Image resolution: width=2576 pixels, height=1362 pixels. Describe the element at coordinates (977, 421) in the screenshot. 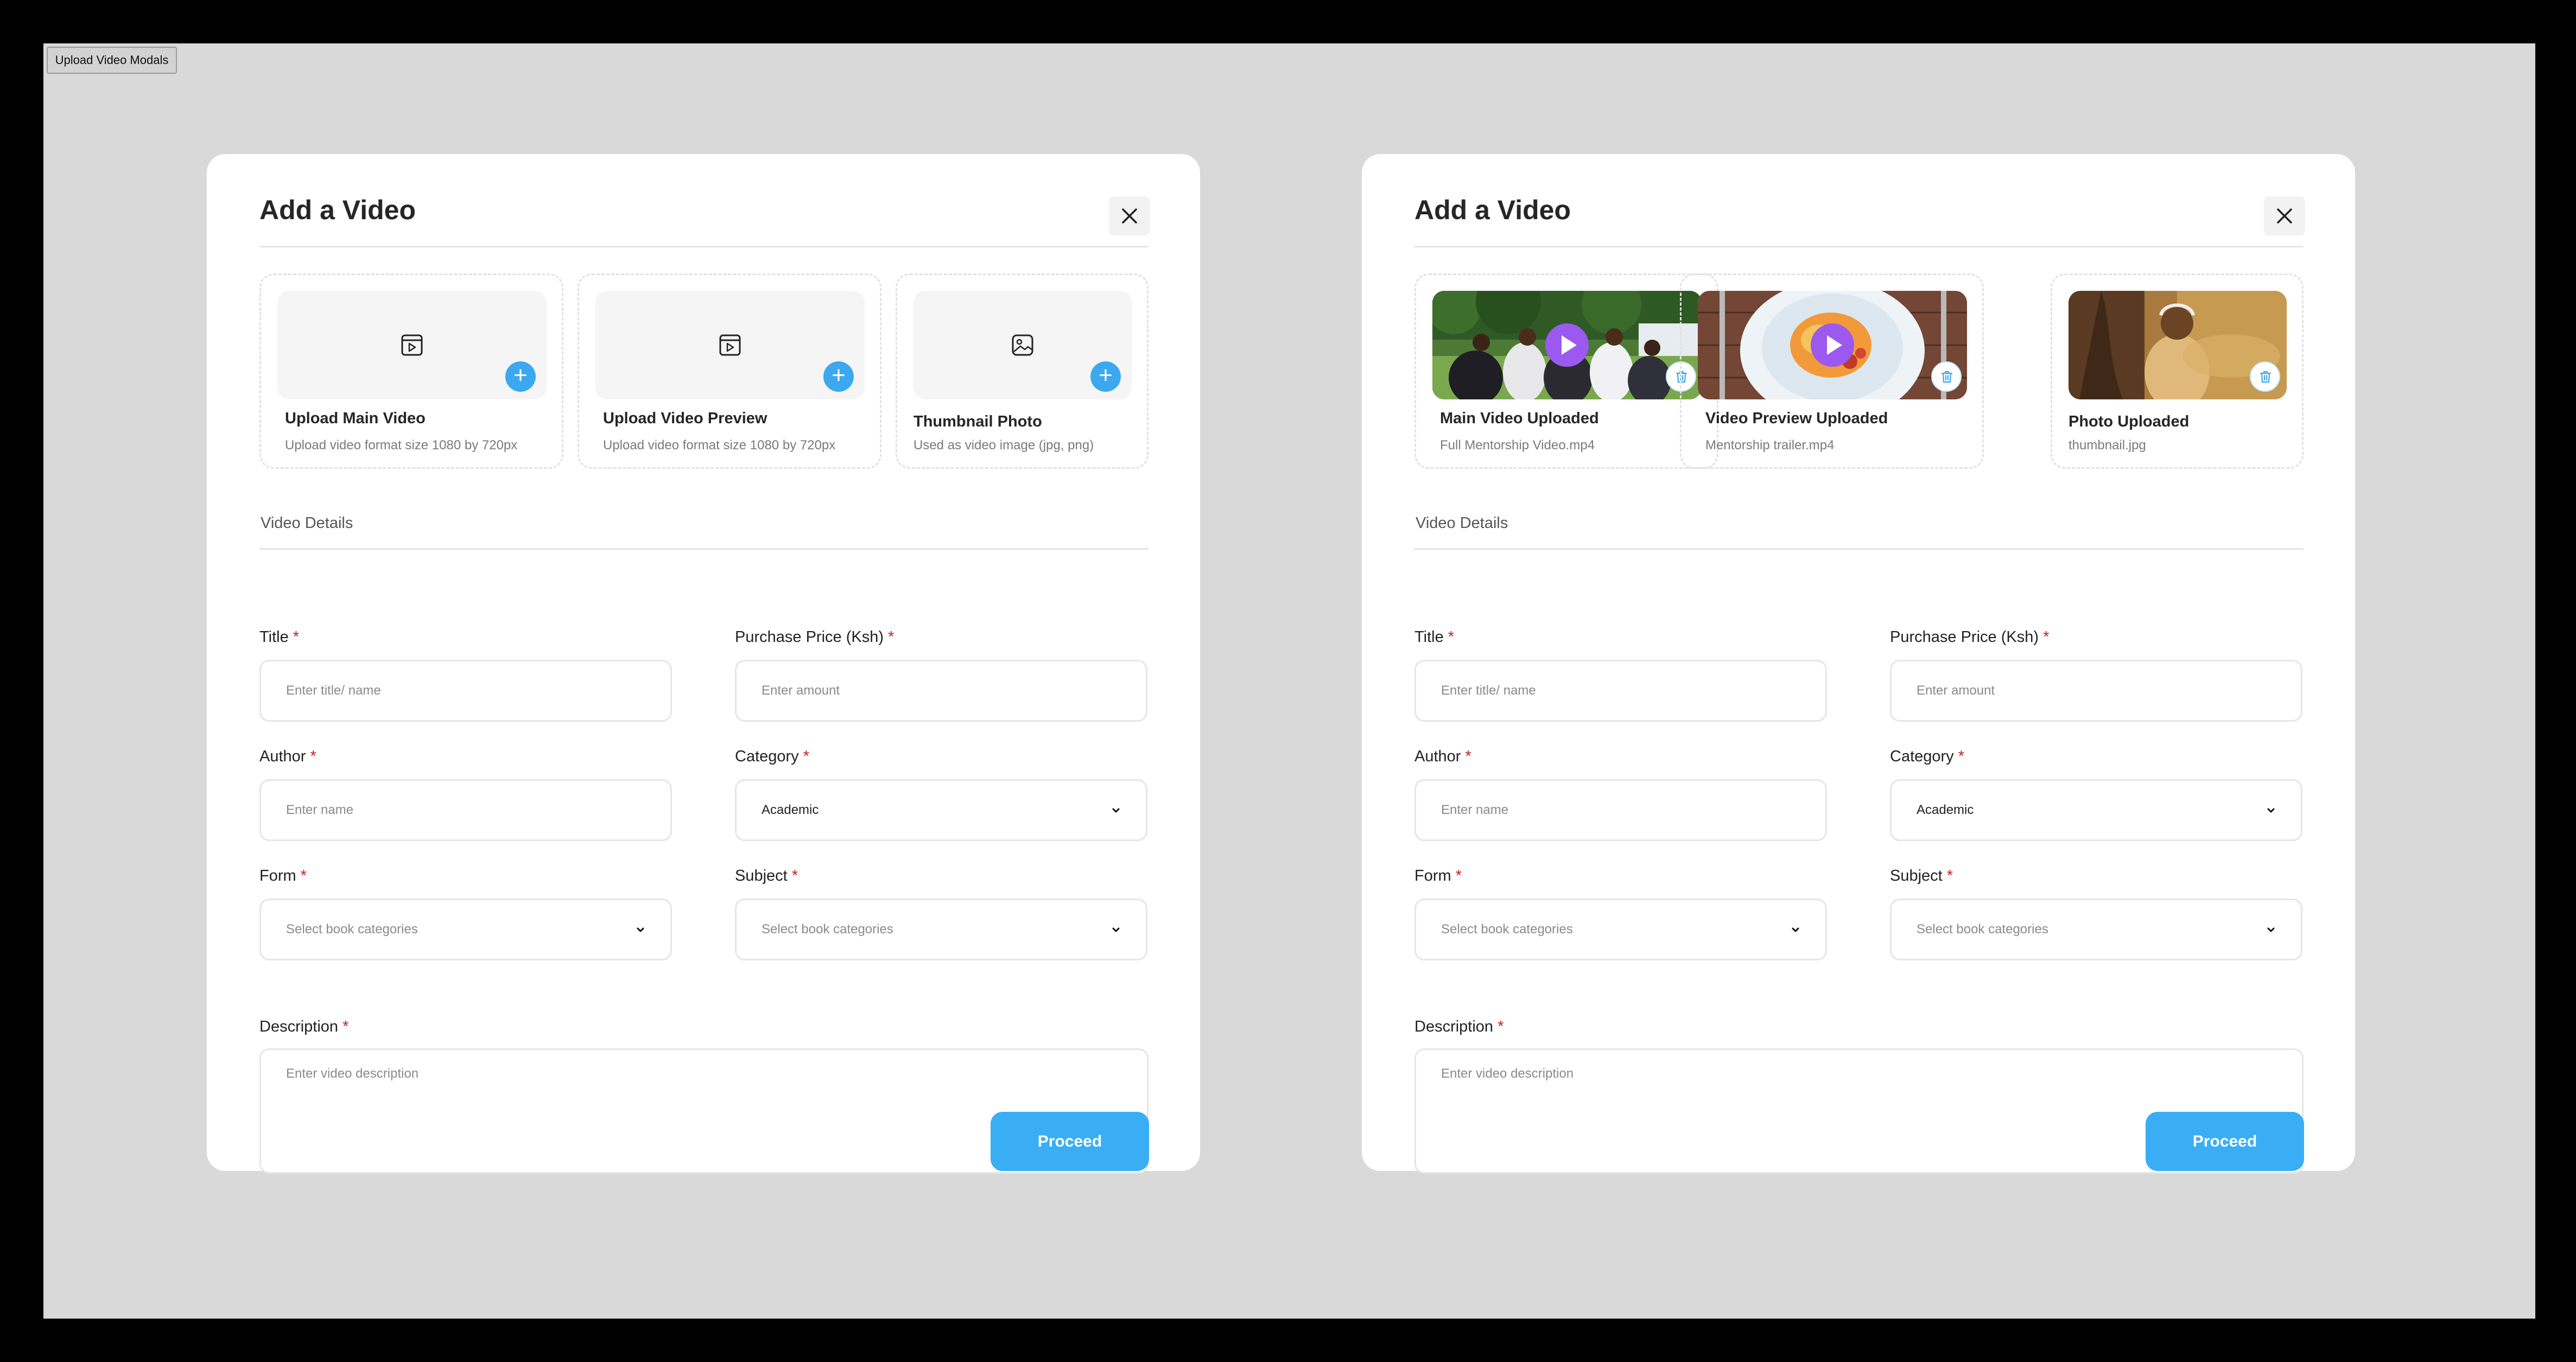

I see `card-title: Thumbnail Photo` at that location.